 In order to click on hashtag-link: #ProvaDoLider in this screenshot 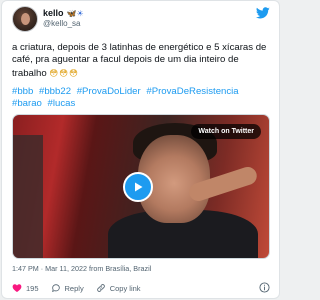, I will do `click(109, 91)`.